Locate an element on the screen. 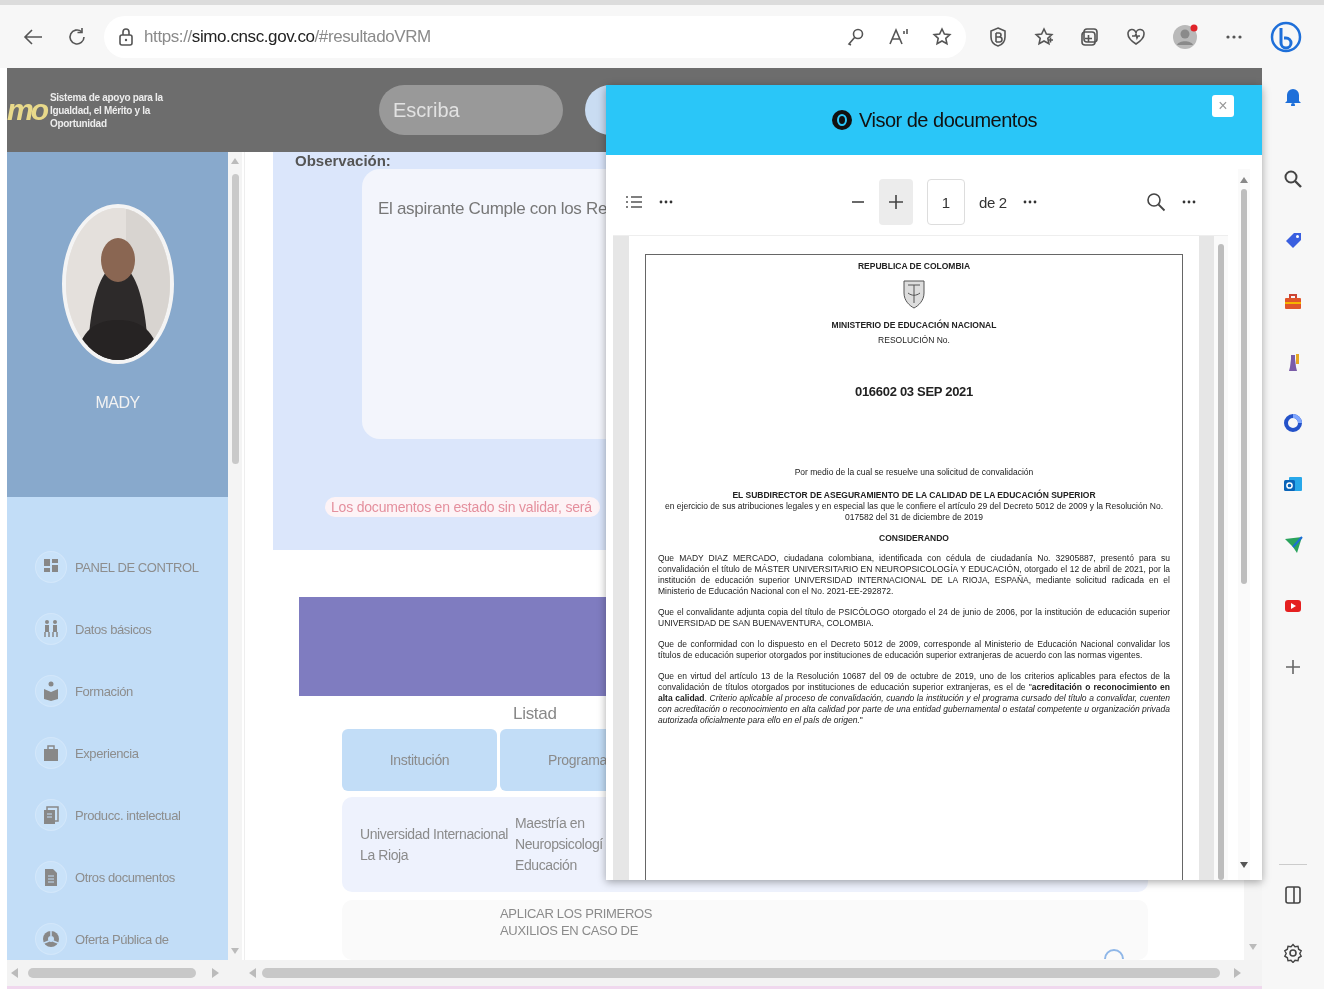  nav-item: Producc. intelectual is located at coordinates (128, 815).